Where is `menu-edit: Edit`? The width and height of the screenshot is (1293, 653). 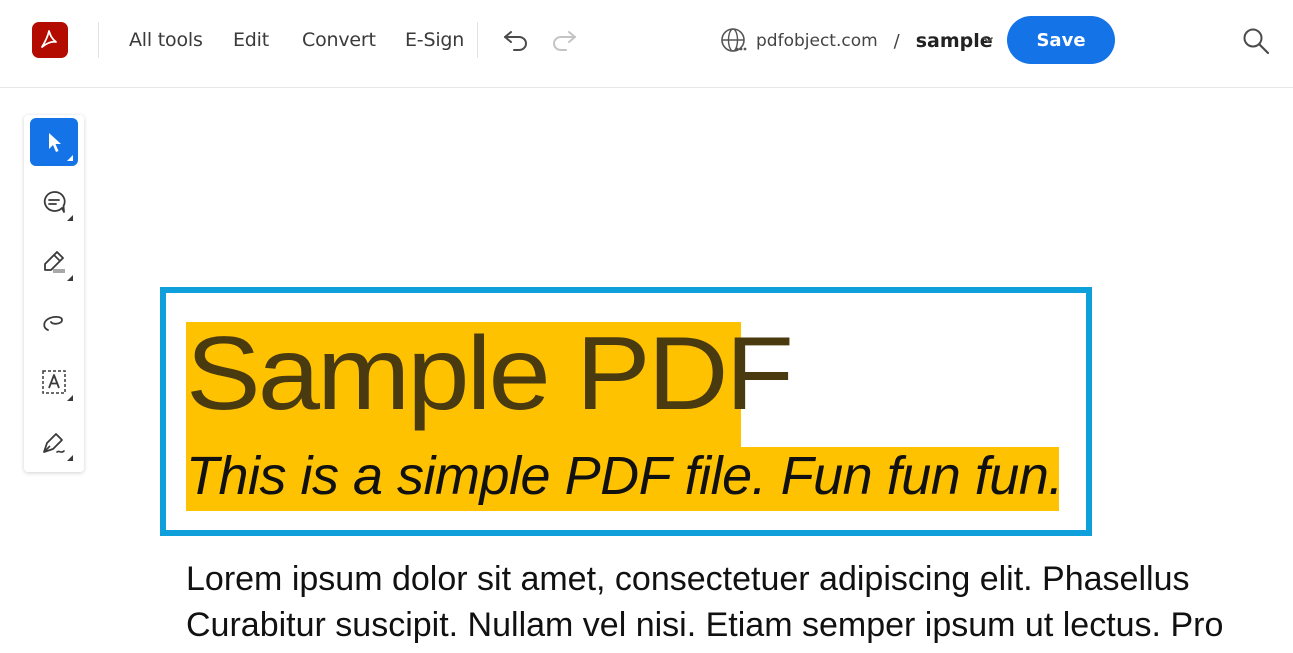 menu-edit: Edit is located at coordinates (251, 40).